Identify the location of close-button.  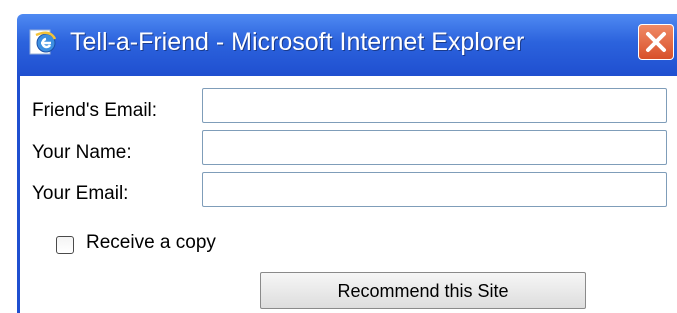
(656, 42).